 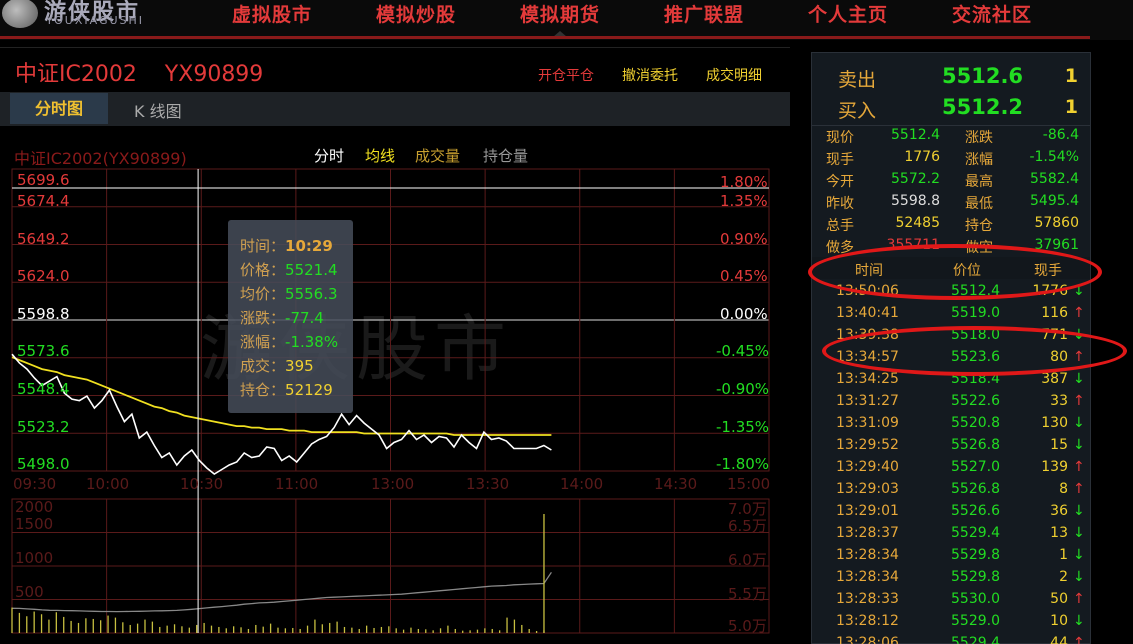 I want to click on quote-value: 5495.4, so click(x=1054, y=201).